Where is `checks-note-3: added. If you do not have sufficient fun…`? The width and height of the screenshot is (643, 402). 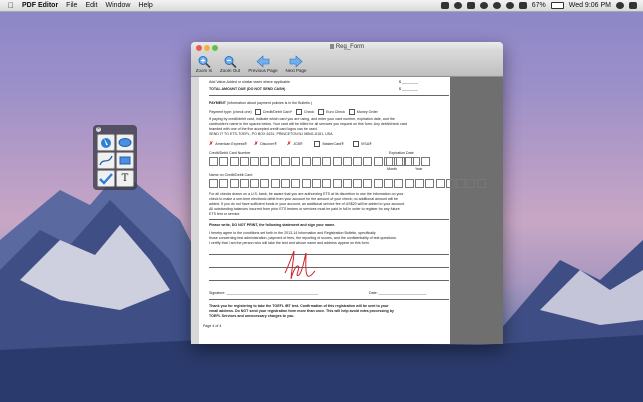 checks-note-3: added. If you do not have sufficient fun… is located at coordinates (307, 204).